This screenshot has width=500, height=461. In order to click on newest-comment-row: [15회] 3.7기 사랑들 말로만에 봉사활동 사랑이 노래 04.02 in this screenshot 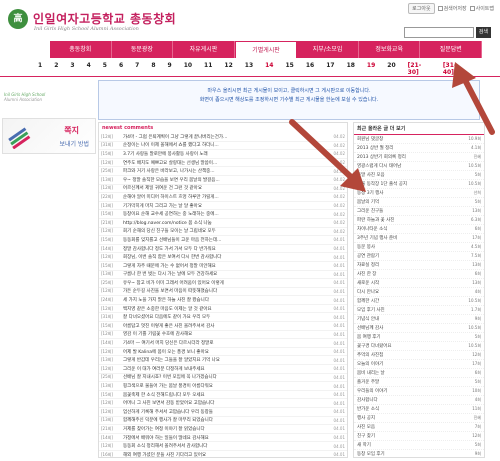, I will do `click(223, 154)`.